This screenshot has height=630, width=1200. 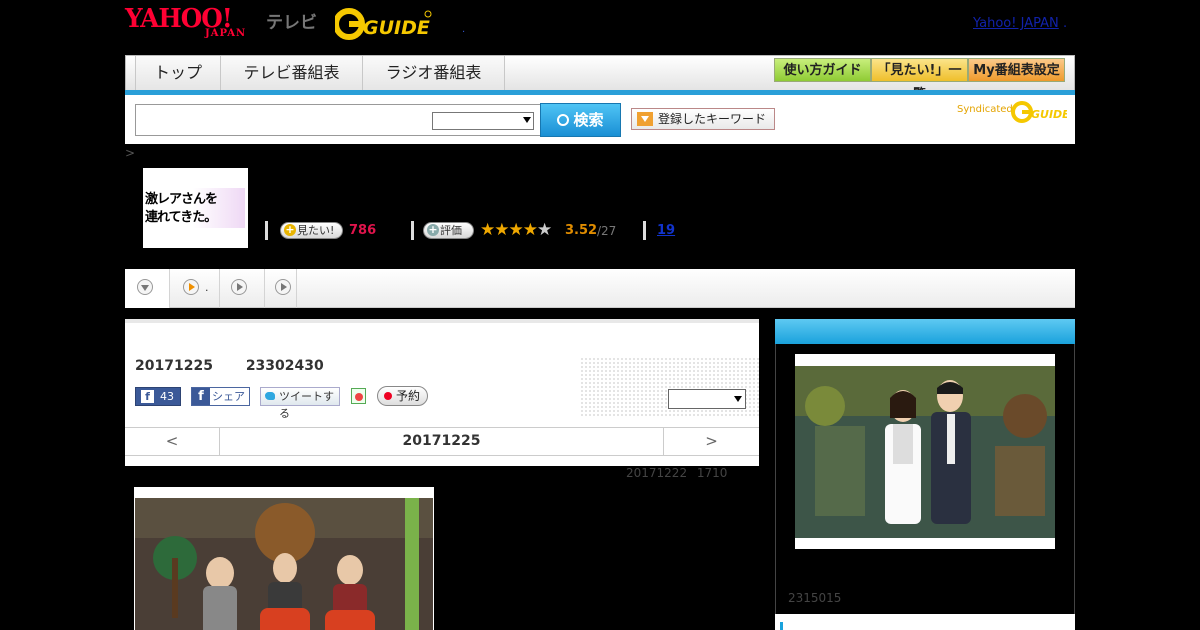 I want to click on sidebar-photo-caption: 2315015, so click(x=815, y=598).